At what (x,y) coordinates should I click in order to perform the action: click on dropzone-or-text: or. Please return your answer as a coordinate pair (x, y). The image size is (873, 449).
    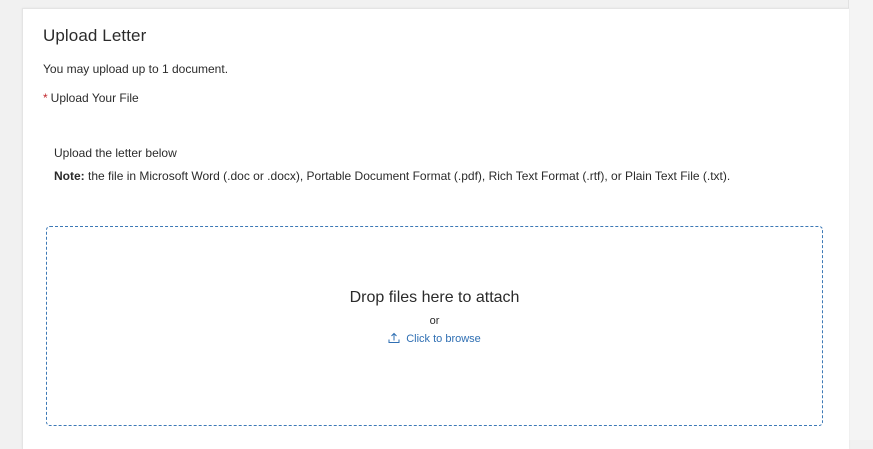
    Looking at the image, I should click on (434, 321).